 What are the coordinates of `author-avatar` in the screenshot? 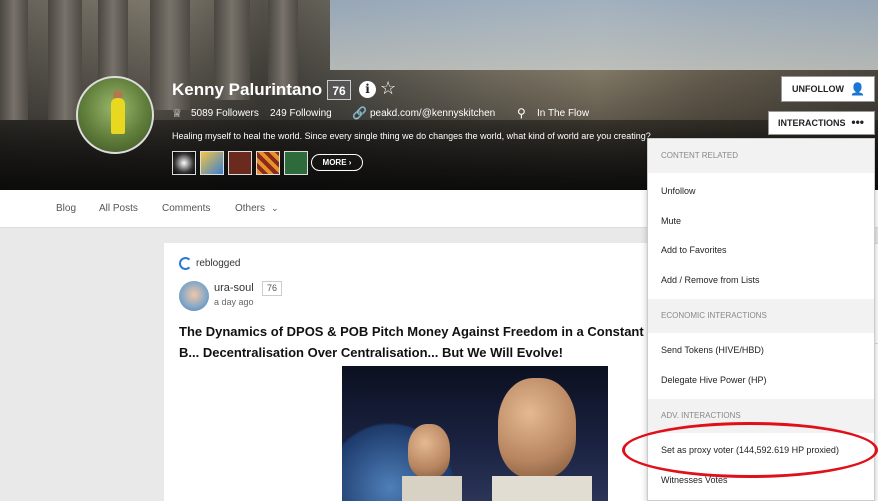 It's located at (194, 296).